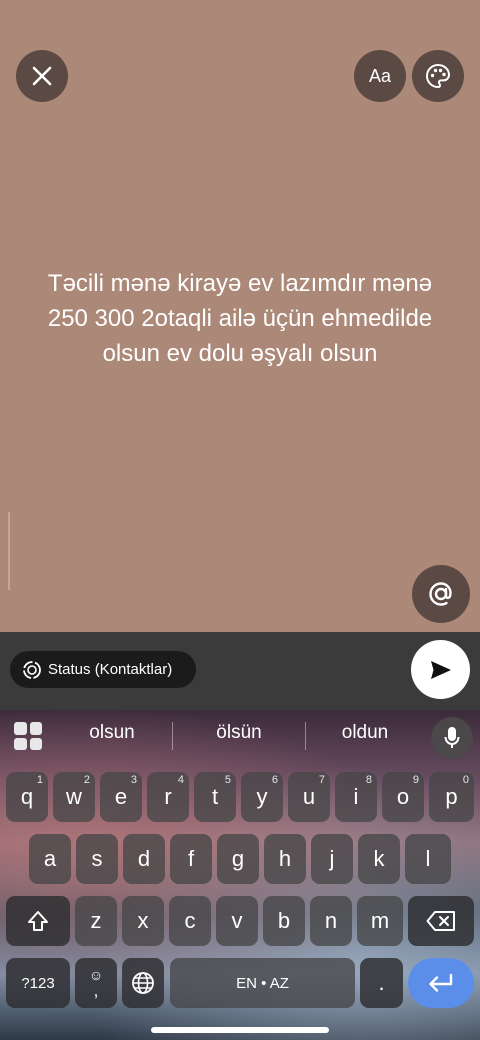 The image size is (480, 1040). What do you see at coordinates (103, 669) in the screenshot?
I see `status-audience-chip: Status (Kontaktlar)` at bounding box center [103, 669].